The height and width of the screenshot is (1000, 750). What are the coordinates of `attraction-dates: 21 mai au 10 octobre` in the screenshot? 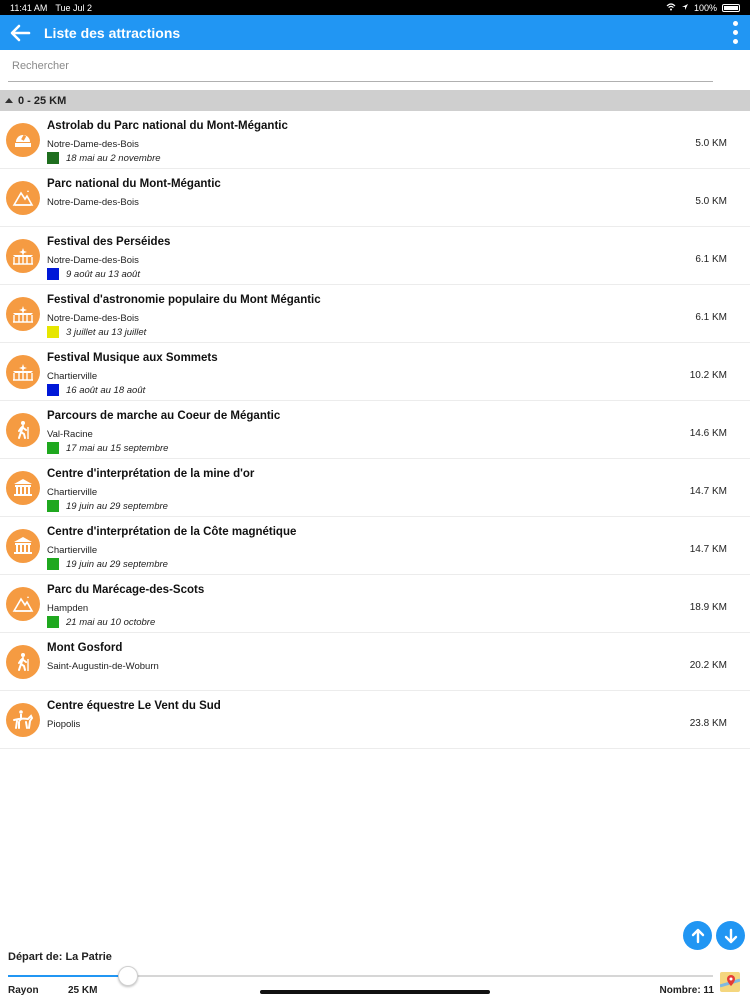 It's located at (101, 622).